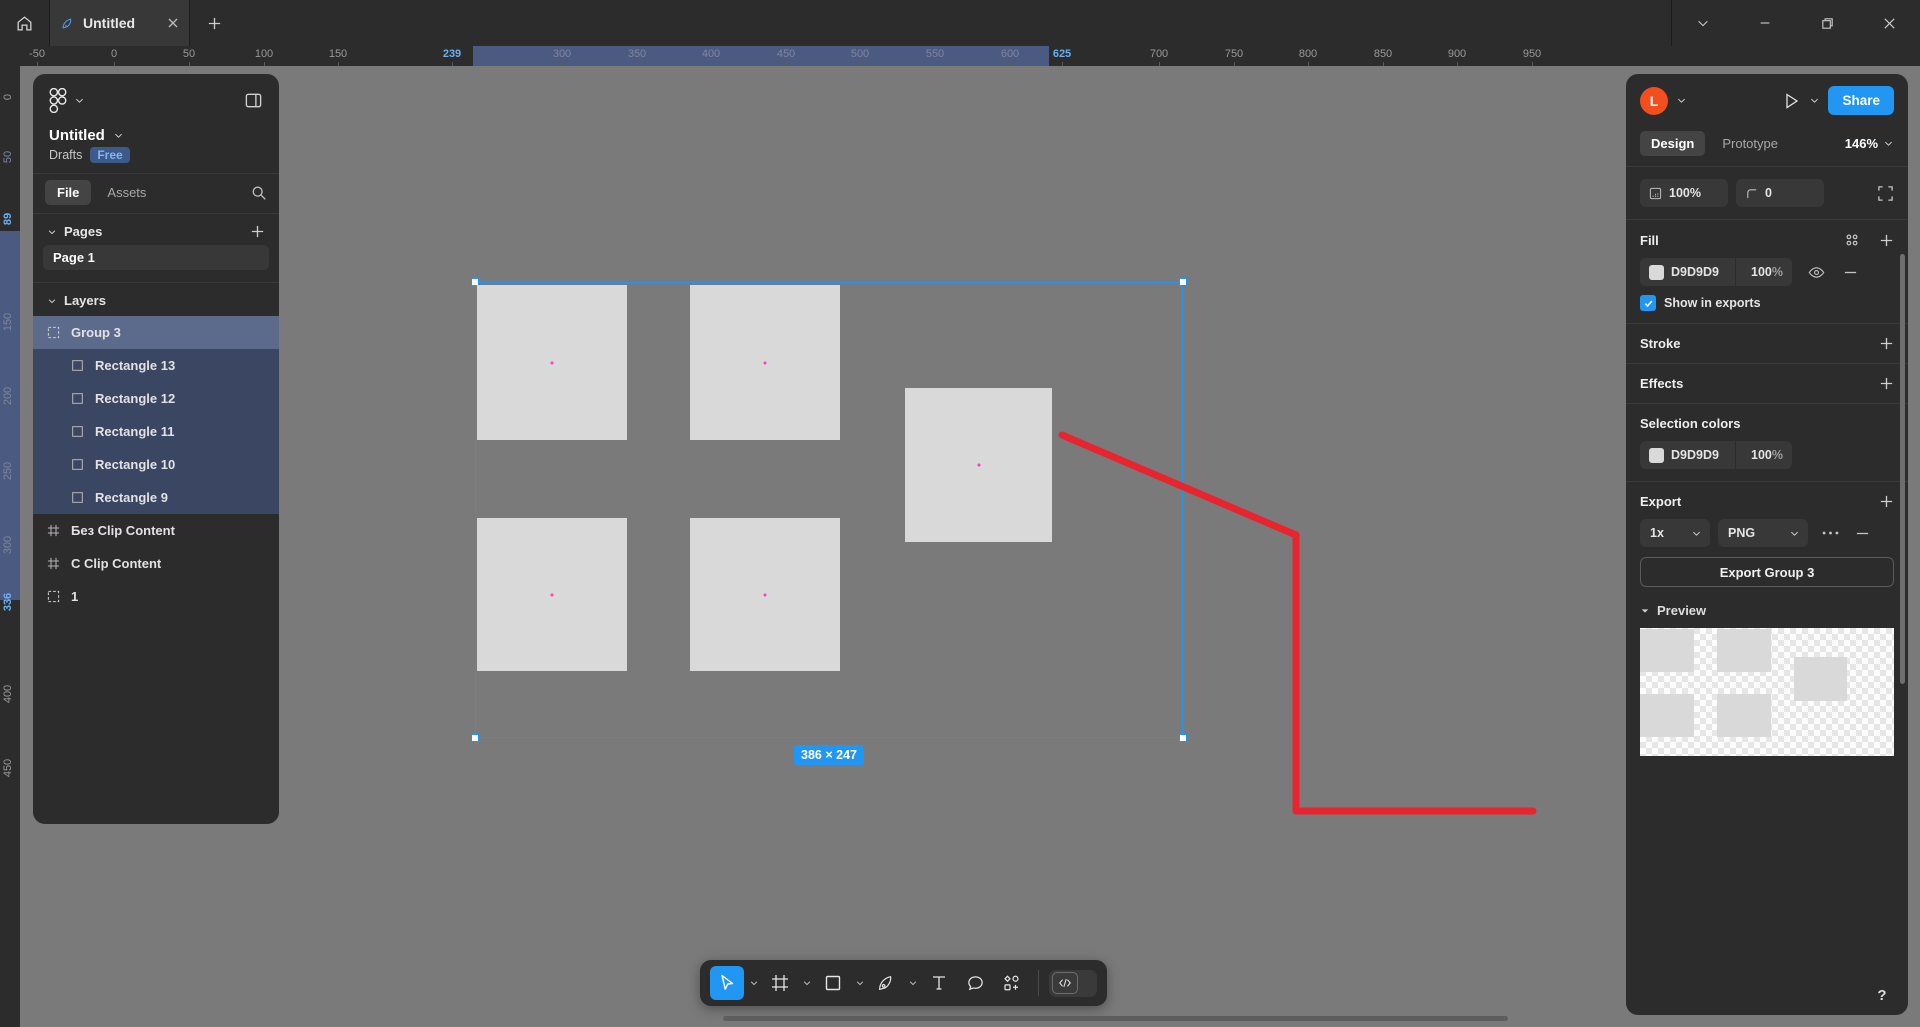  I want to click on layer-row: Rectangle 10, so click(156, 464).